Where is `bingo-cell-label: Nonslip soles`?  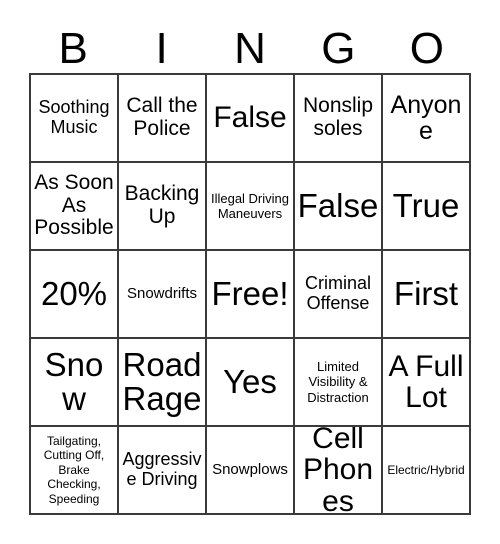 bingo-cell-label: Nonslip soles is located at coordinates (338, 117).